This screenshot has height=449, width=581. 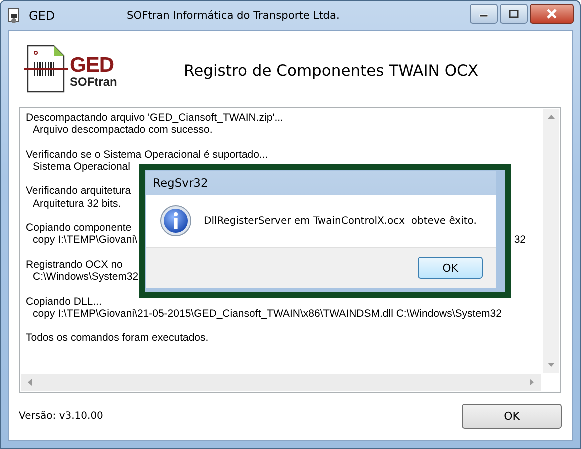 What do you see at coordinates (234, 16) in the screenshot?
I see `window-subtitle: SOFtran Informática do Transporte Ltda.` at bounding box center [234, 16].